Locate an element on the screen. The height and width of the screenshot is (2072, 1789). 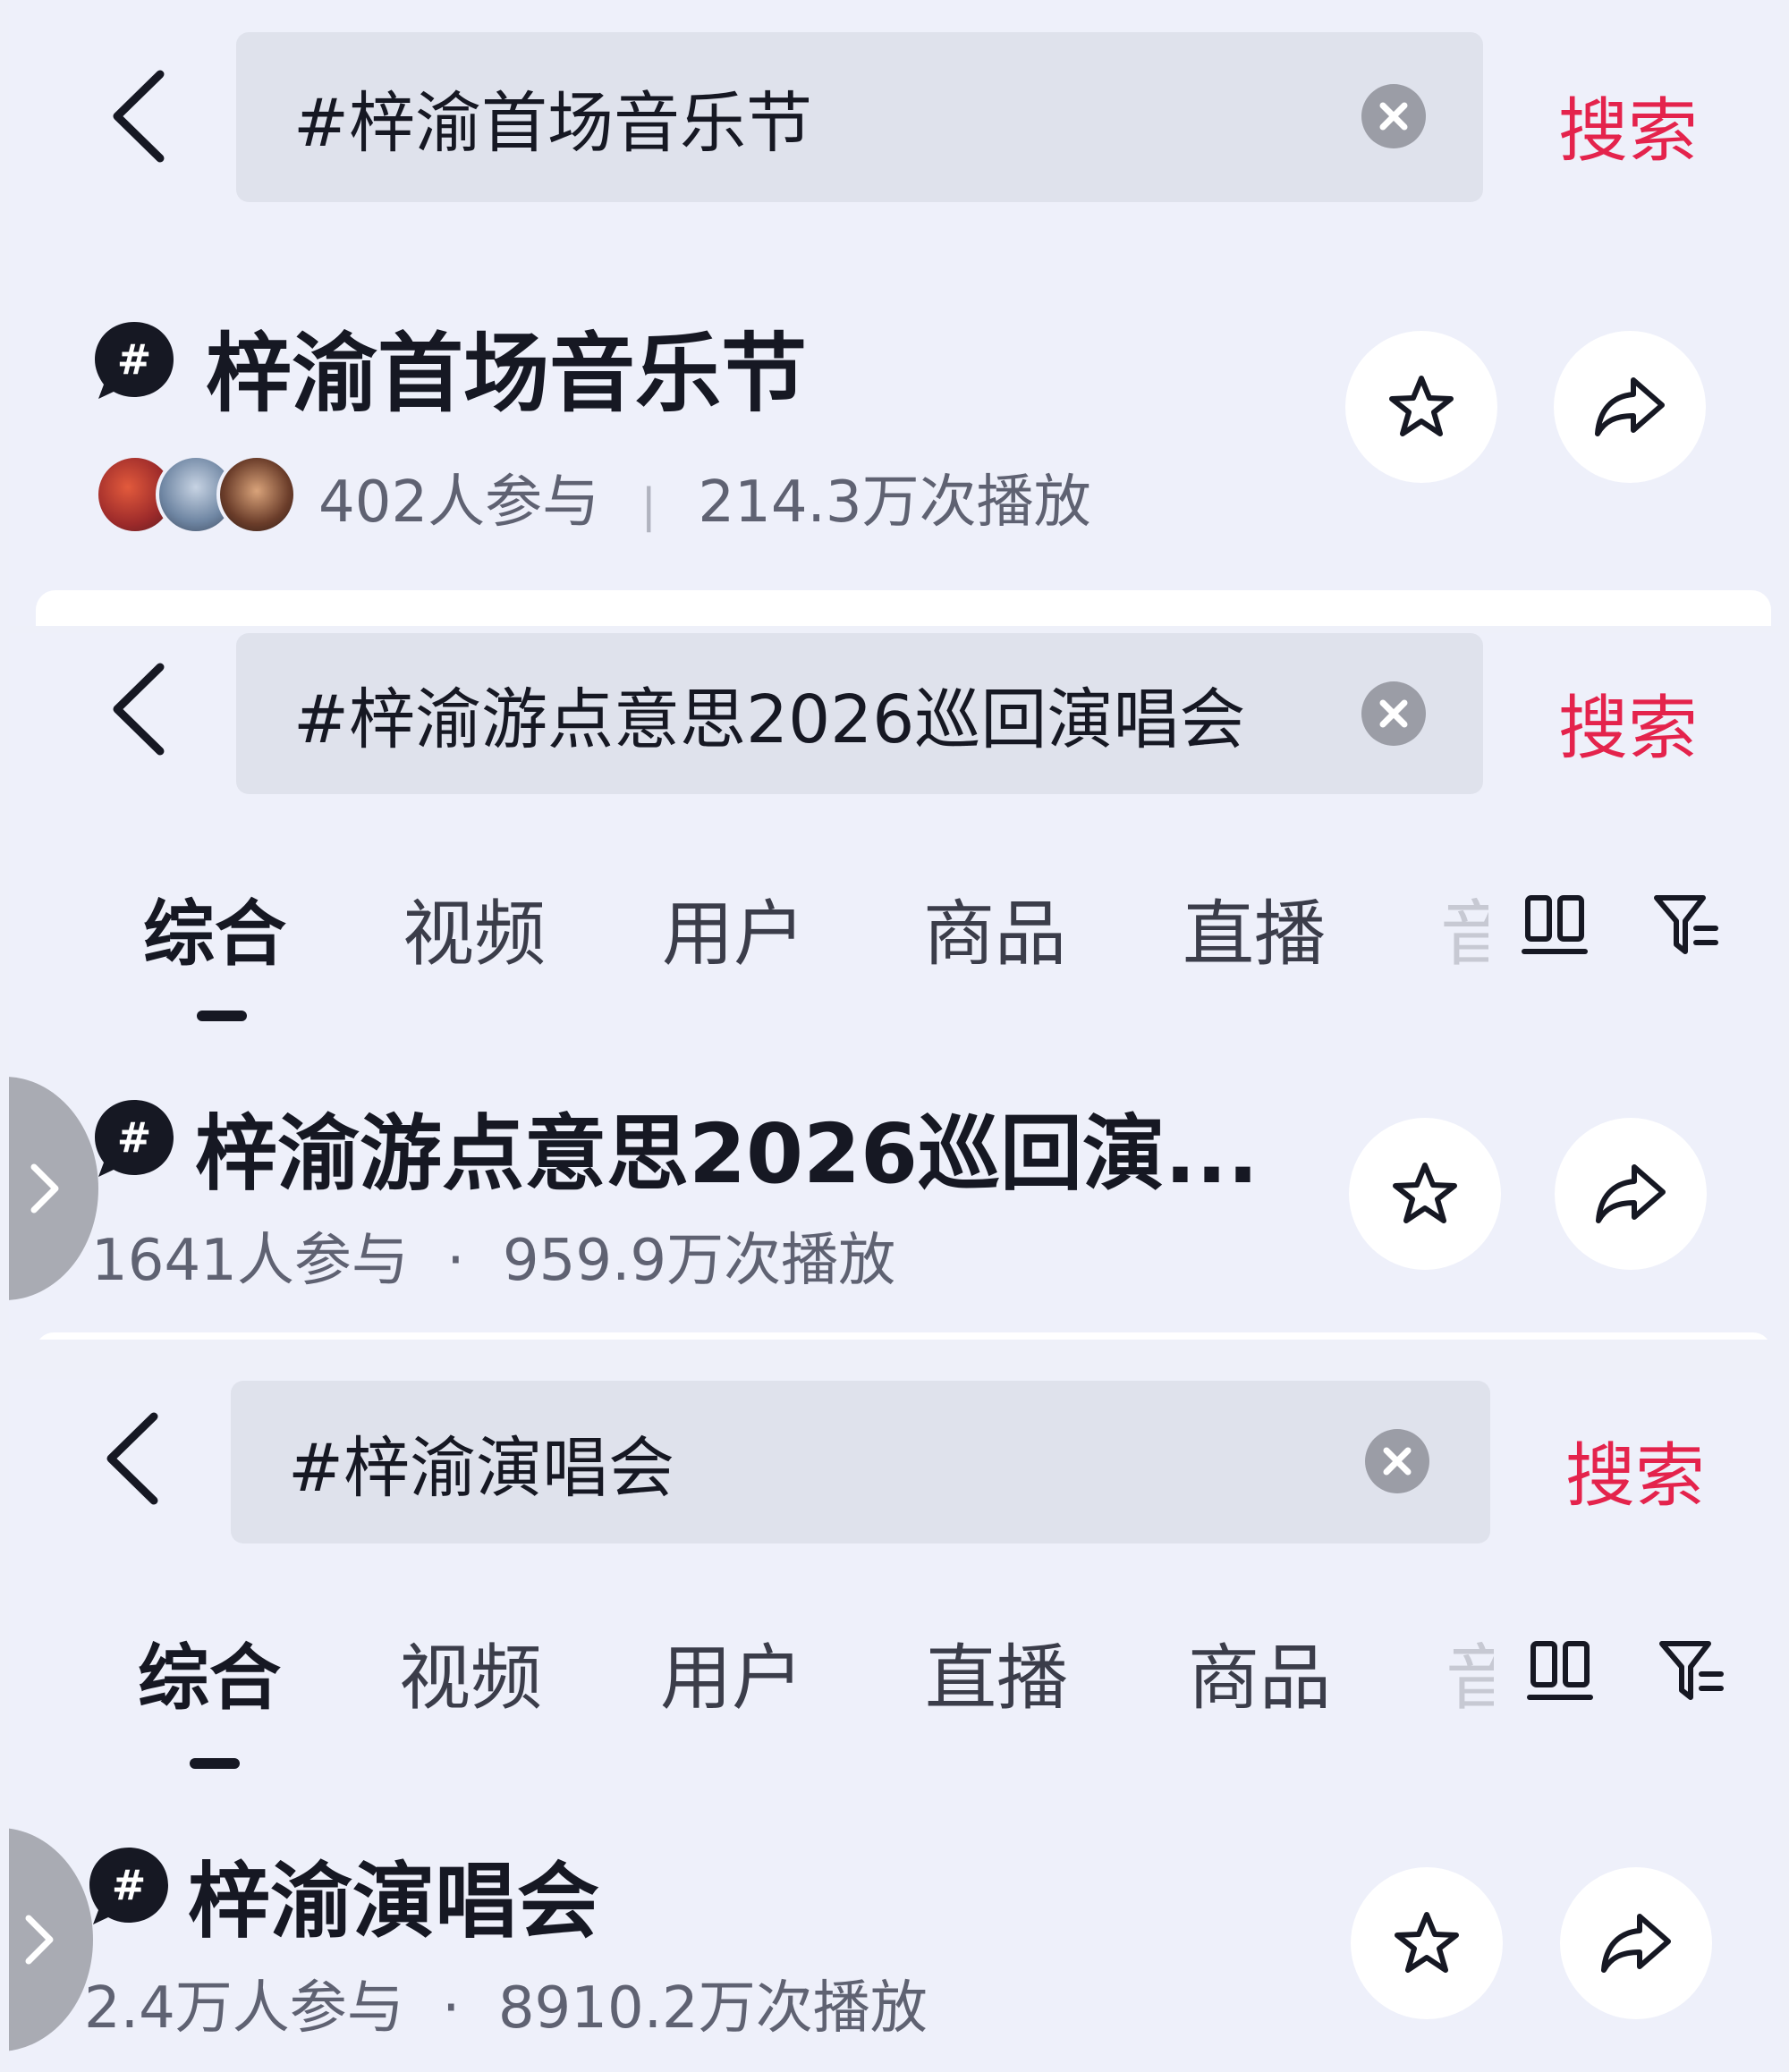
avatar is located at coordinates (256, 494).